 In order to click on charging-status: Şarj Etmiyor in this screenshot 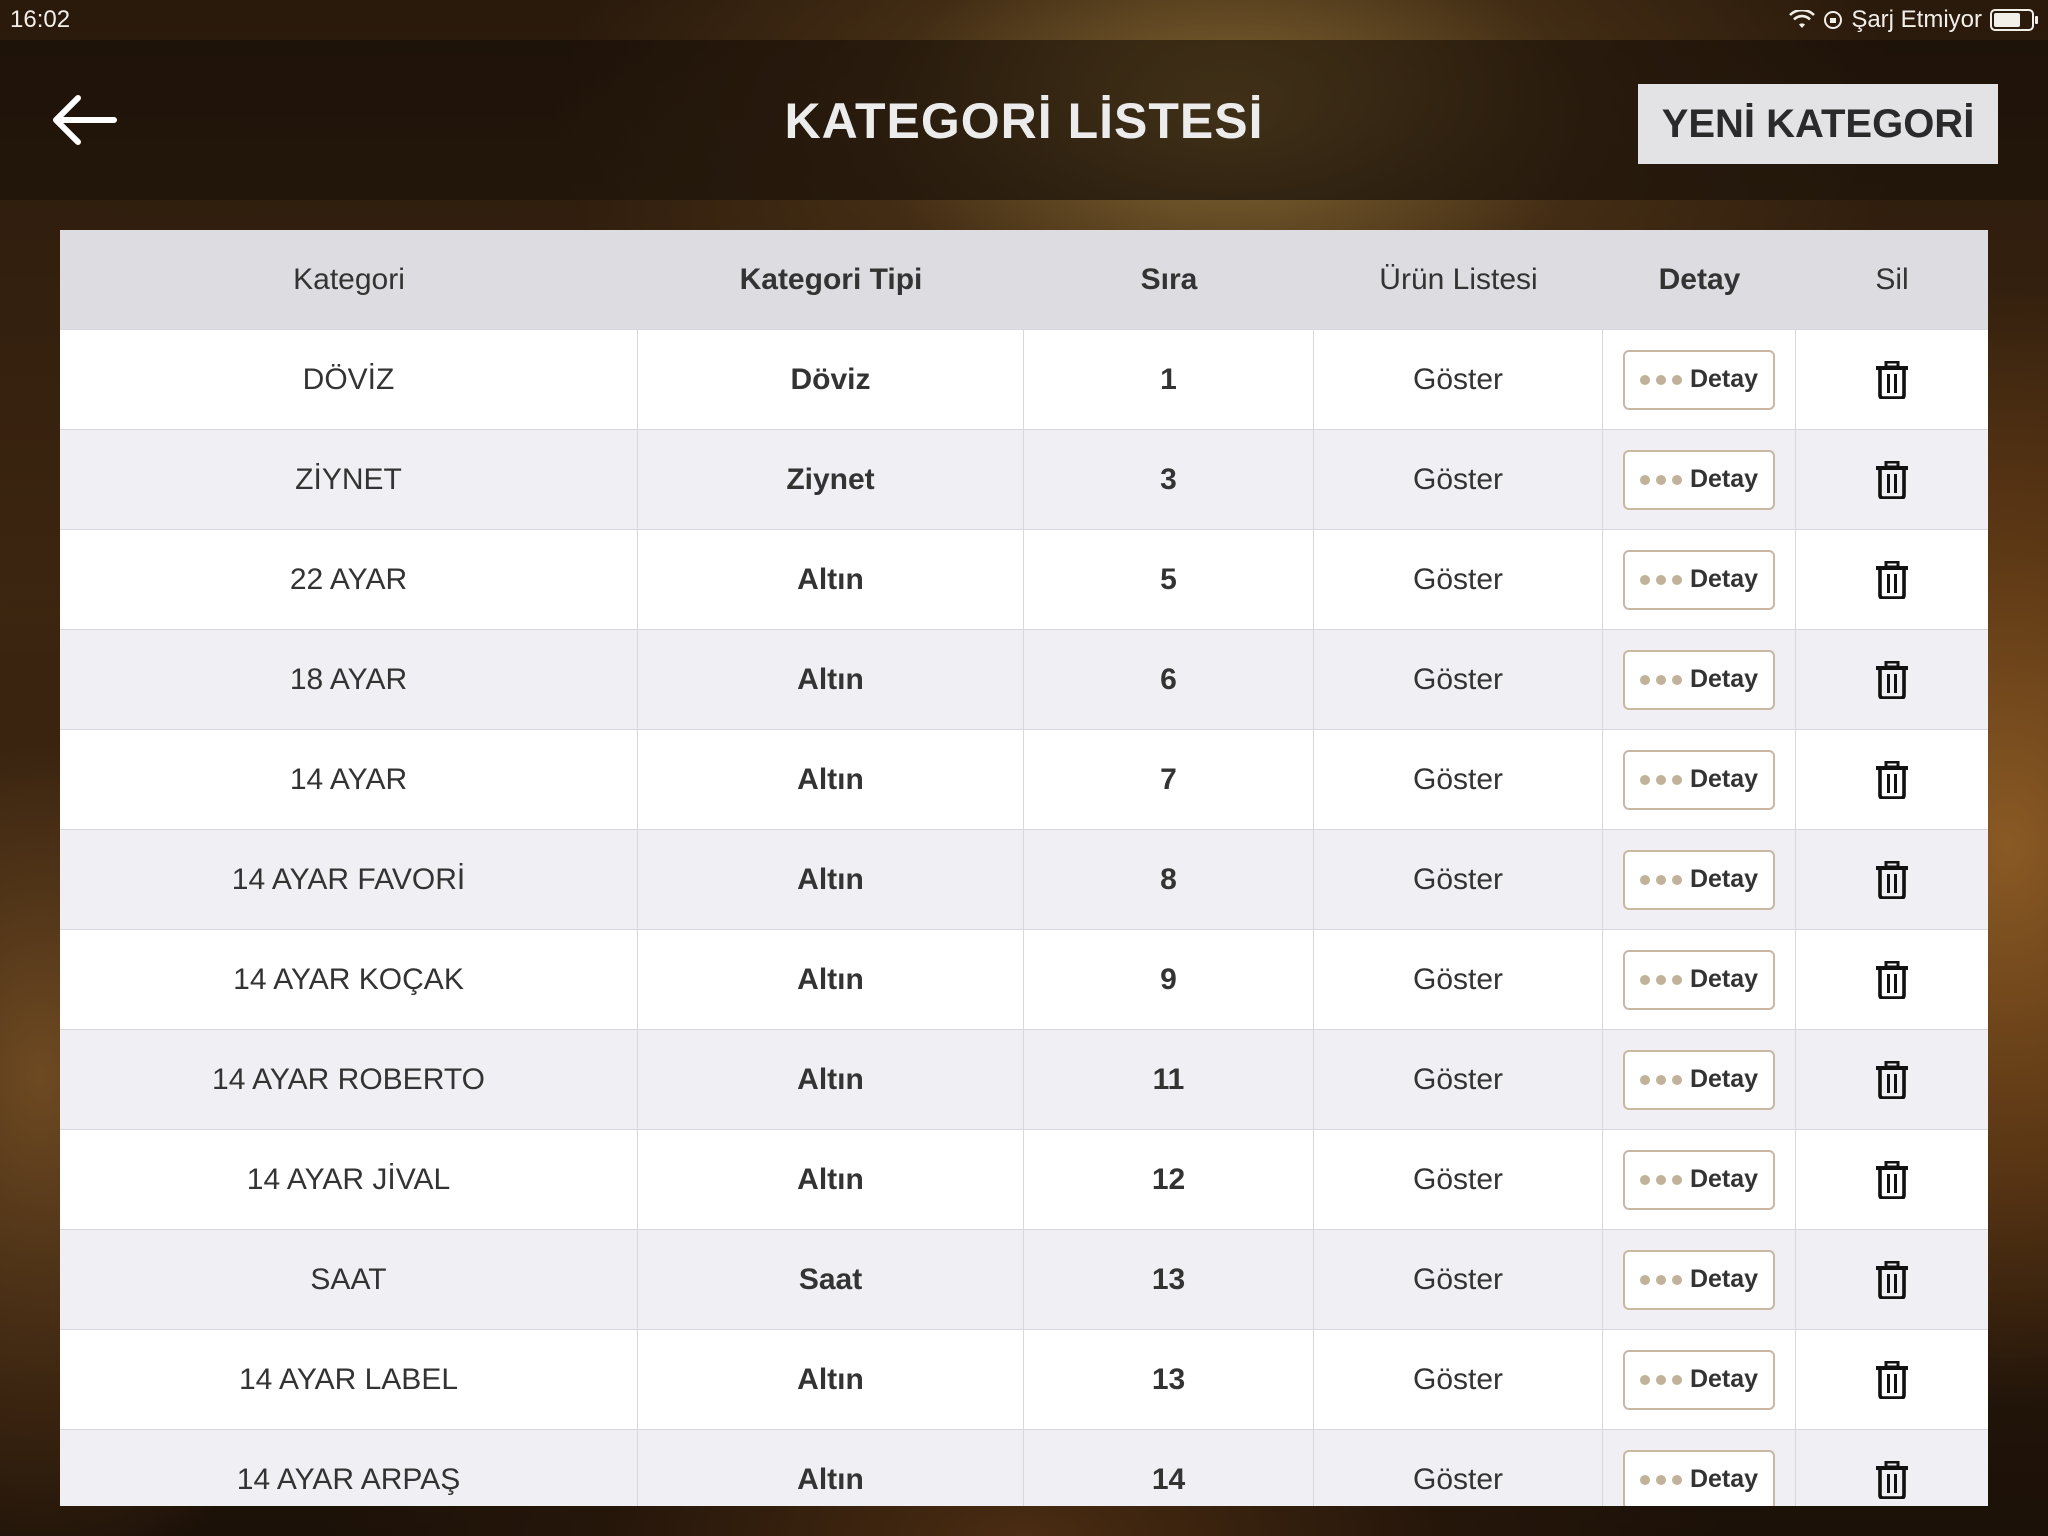, I will do `click(1916, 19)`.